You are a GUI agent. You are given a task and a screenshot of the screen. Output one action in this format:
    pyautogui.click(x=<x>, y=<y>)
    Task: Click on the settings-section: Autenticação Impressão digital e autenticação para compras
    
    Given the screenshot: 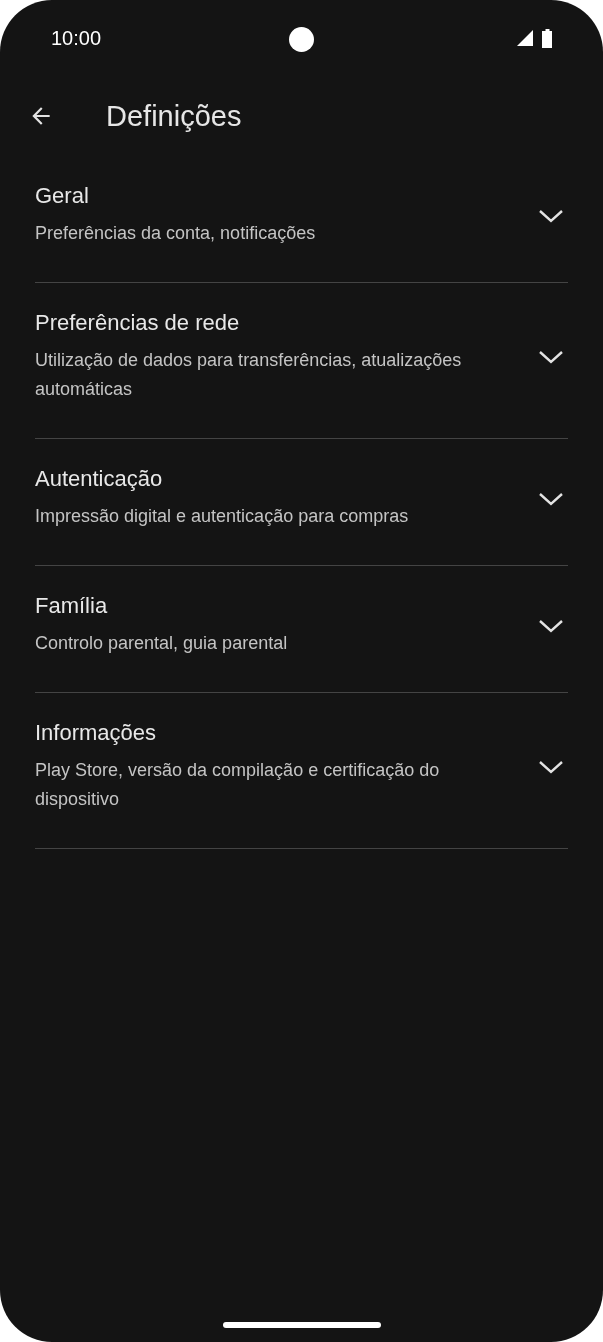 What is the action you would take?
    pyautogui.click(x=301, y=502)
    